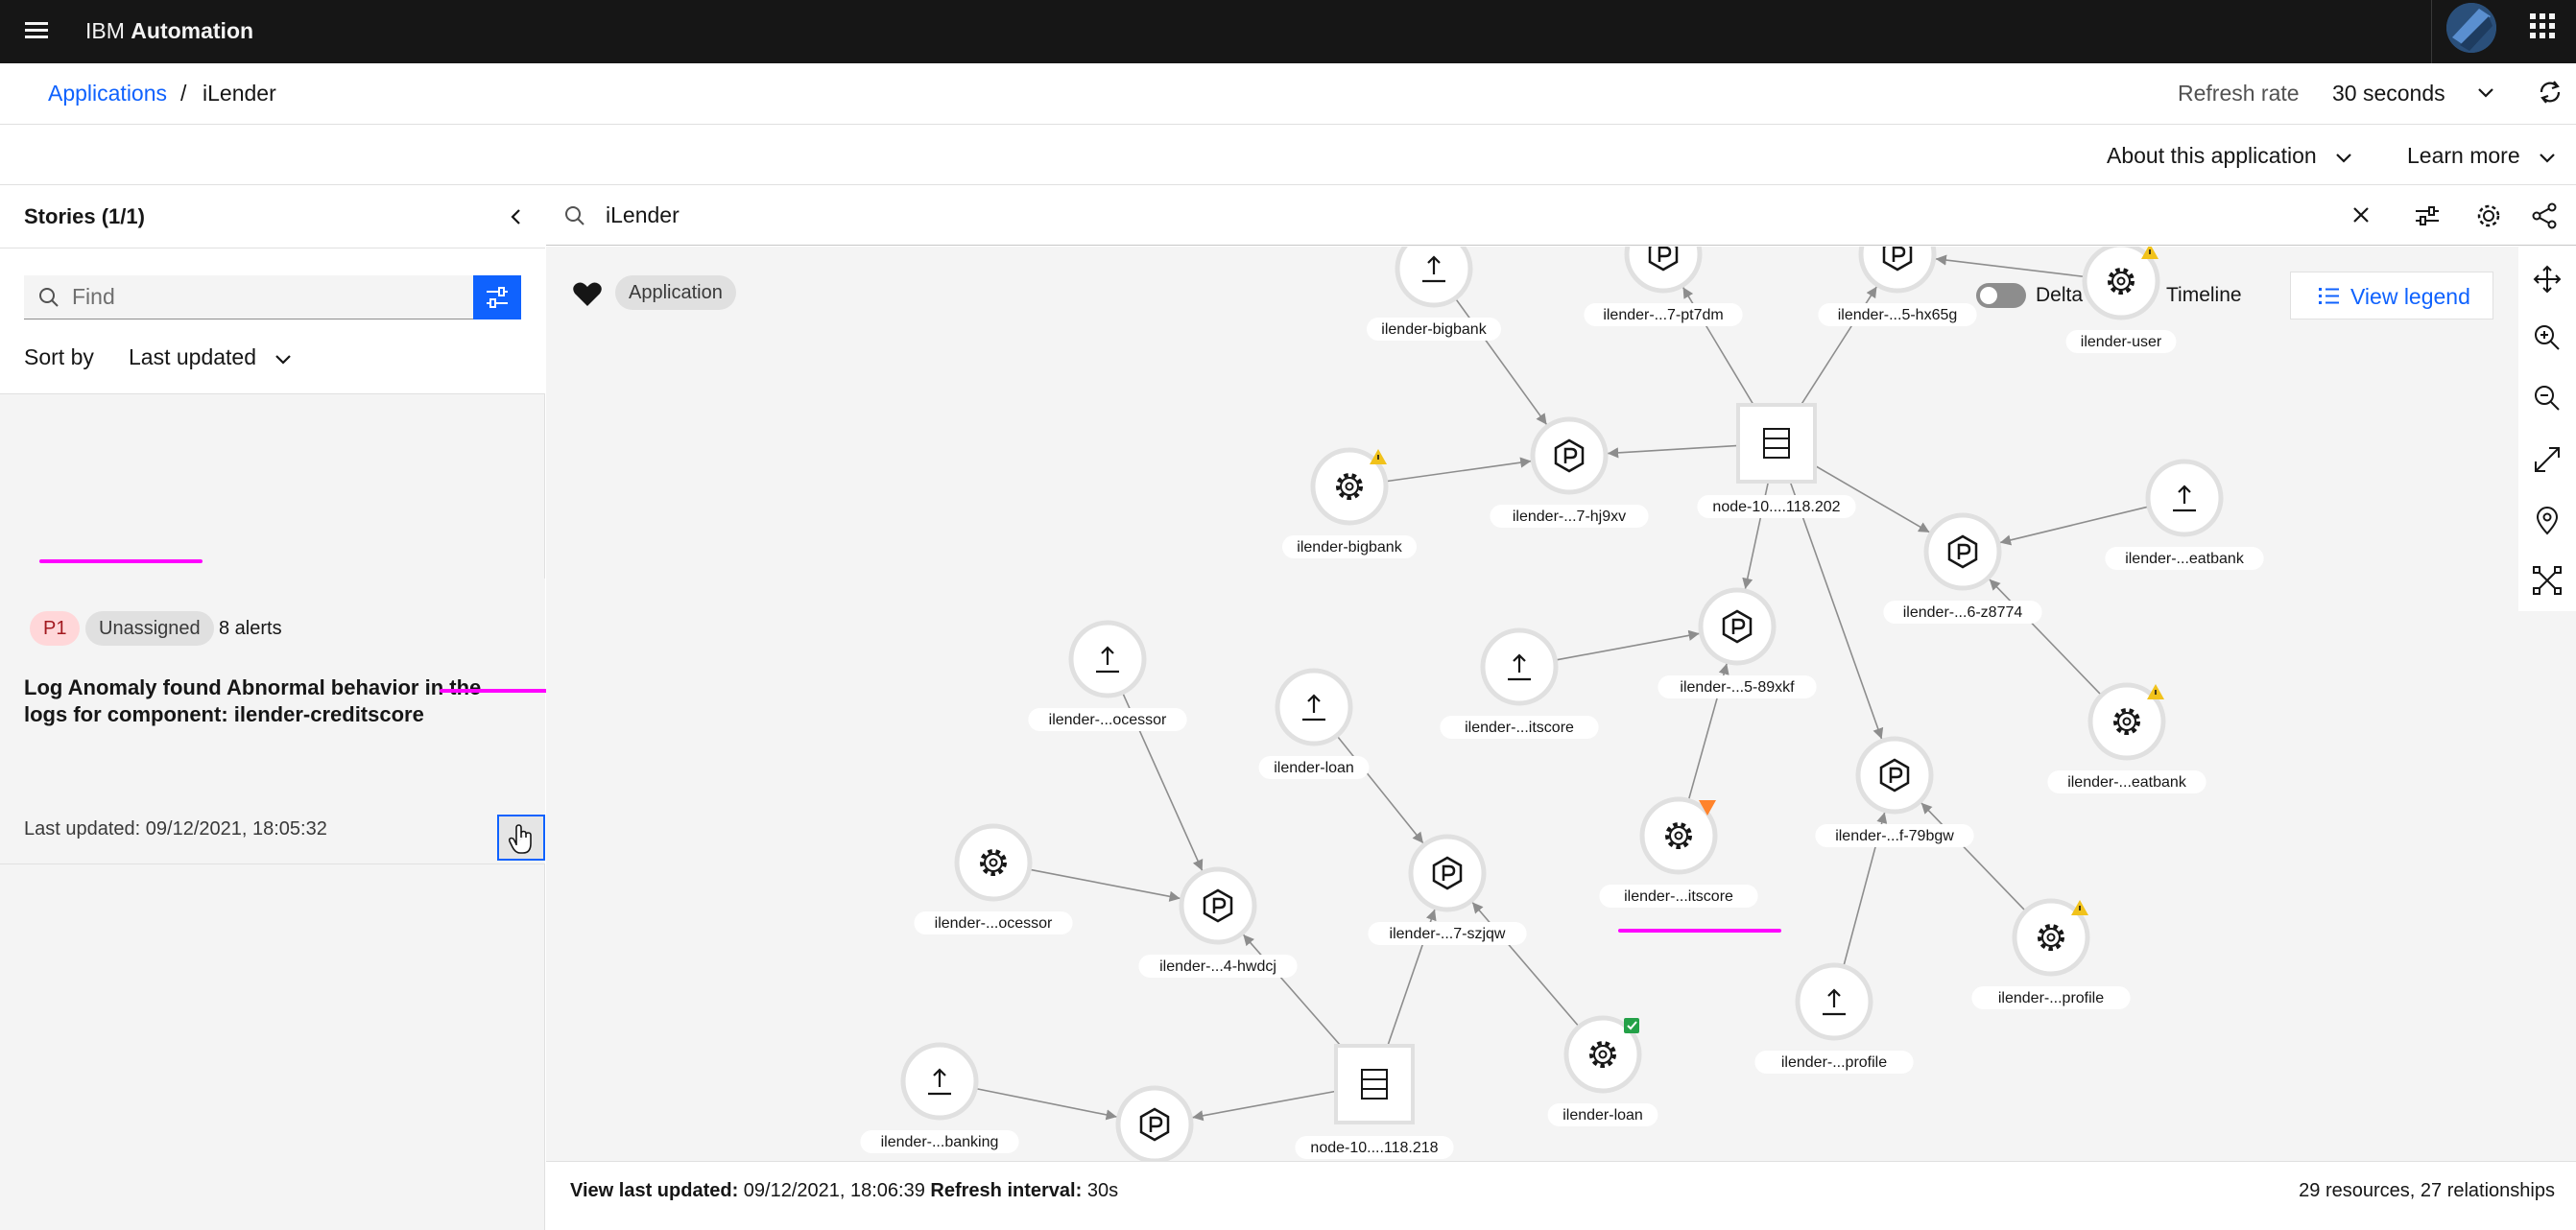  Describe the element at coordinates (1218, 922) in the screenshot. I see `topology-node-pod: ilender-...4-hwdcj` at that location.